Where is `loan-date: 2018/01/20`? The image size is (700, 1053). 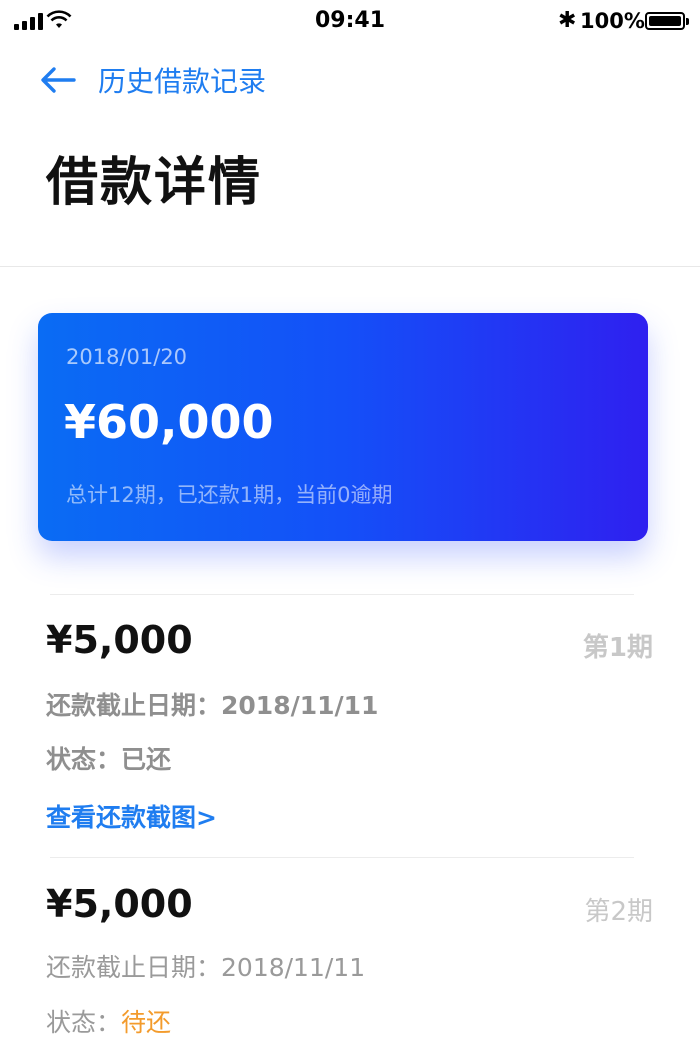 loan-date: 2018/01/20 is located at coordinates (127, 357).